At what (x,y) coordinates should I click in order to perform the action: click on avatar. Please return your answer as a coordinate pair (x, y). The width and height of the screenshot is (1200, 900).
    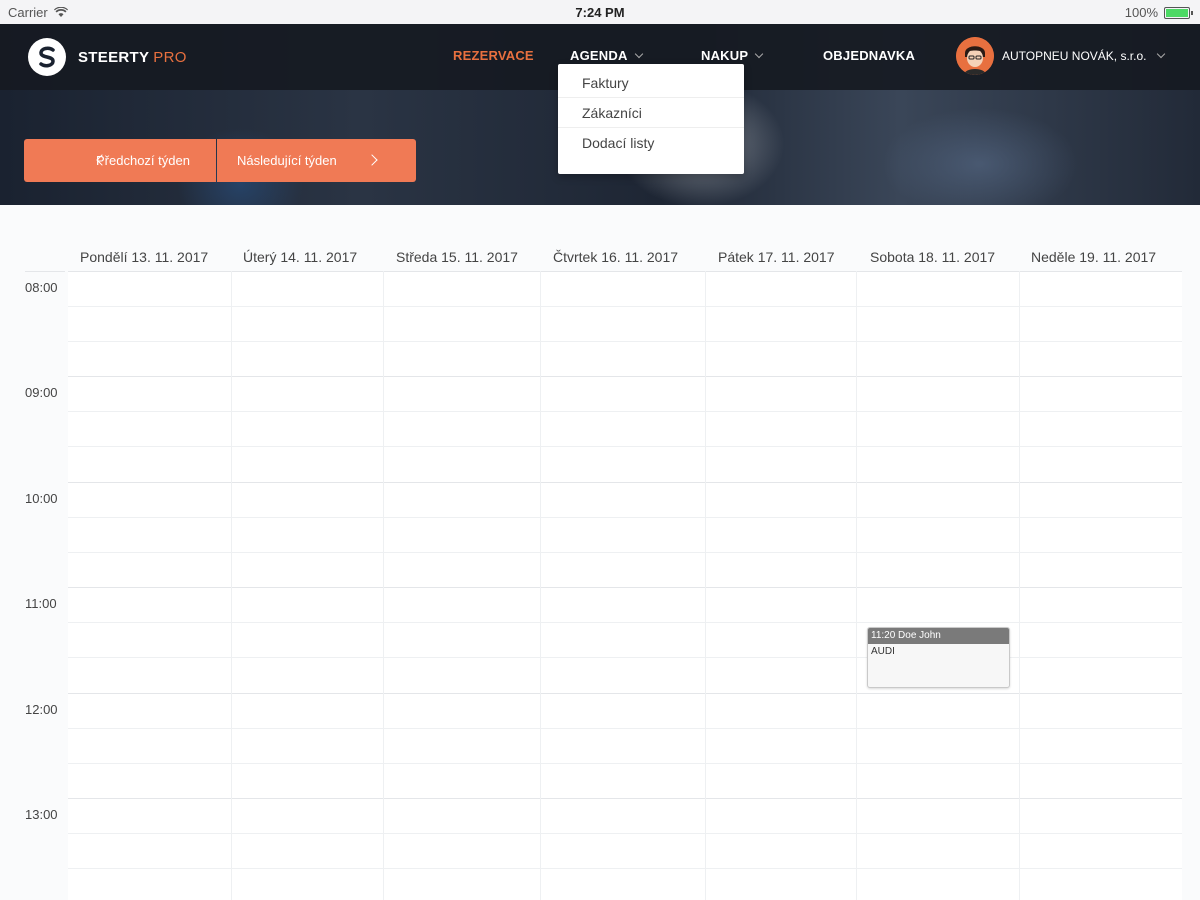
    Looking at the image, I should click on (975, 56).